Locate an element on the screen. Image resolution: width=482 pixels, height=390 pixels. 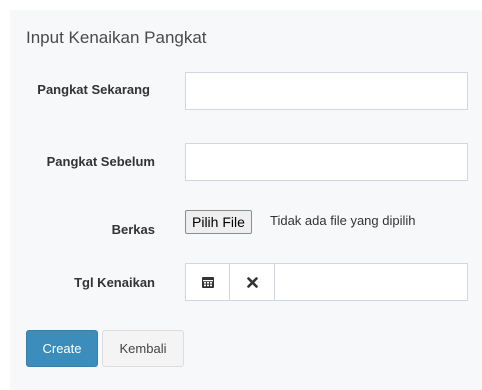
page-title: Input Kenaikan Pangkat is located at coordinates (116, 37).